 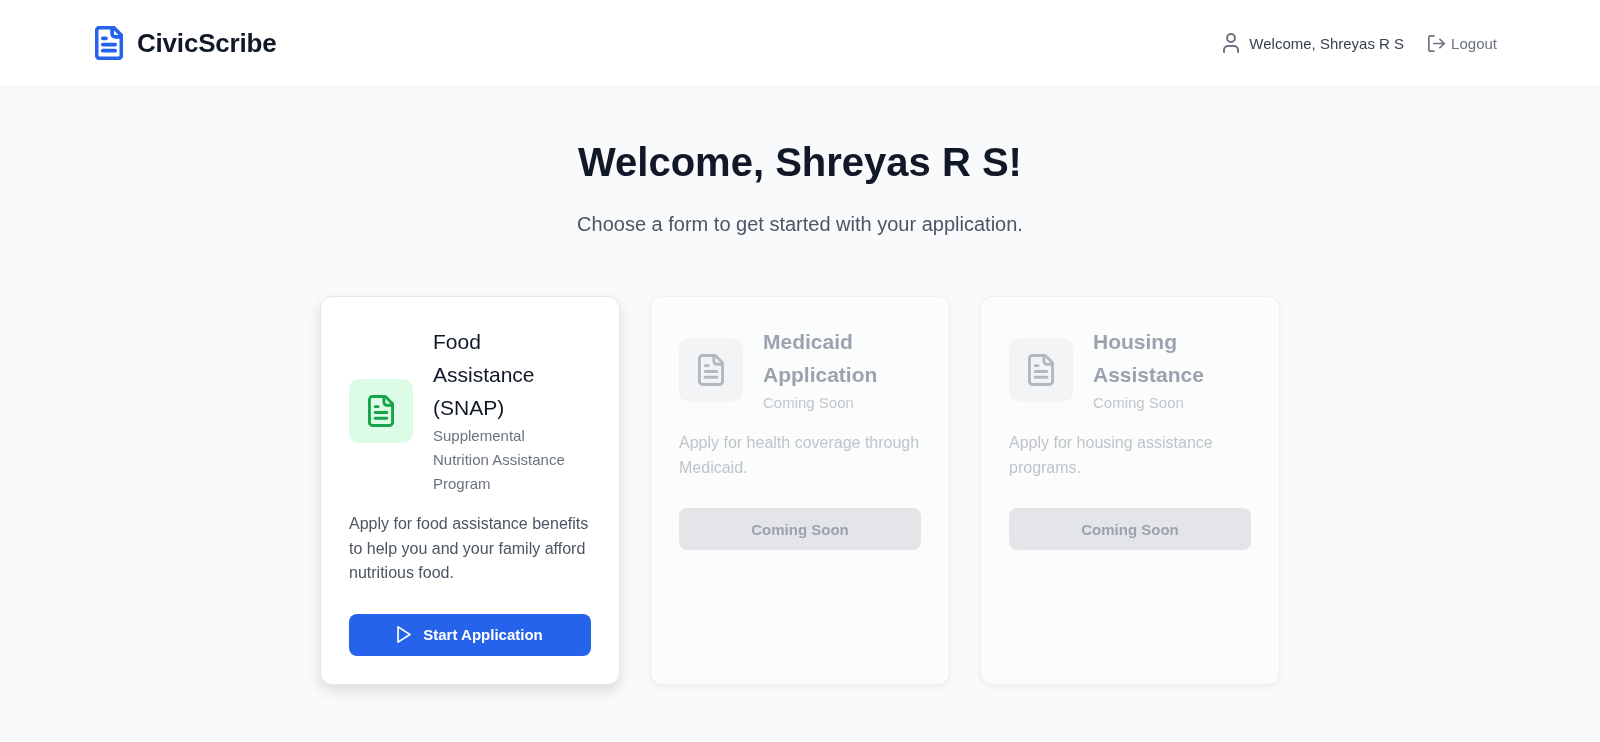 What do you see at coordinates (1231, 43) in the screenshot?
I see `user-icon` at bounding box center [1231, 43].